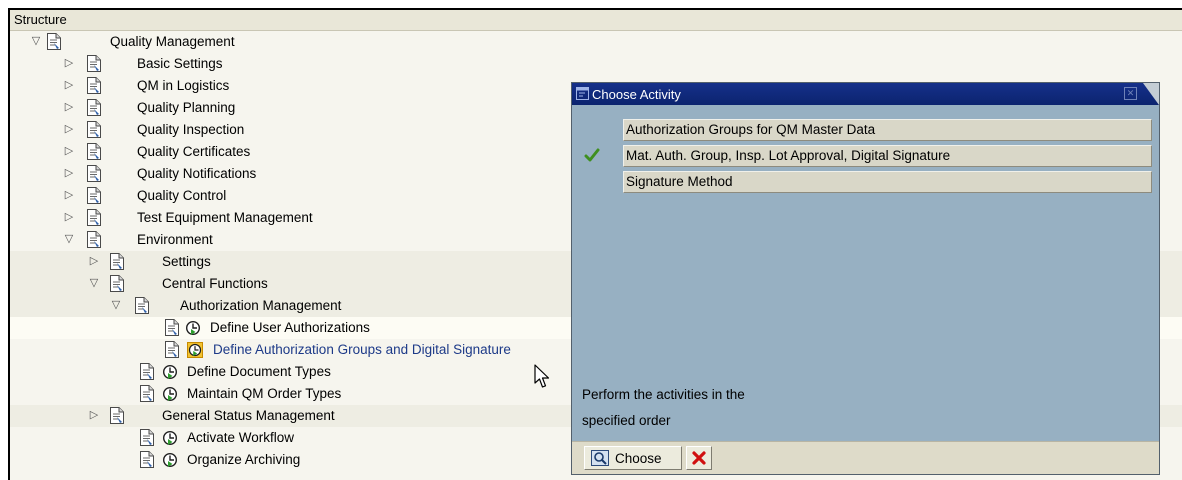  What do you see at coordinates (186, 261) in the screenshot?
I see `tree-item-label: Settings` at bounding box center [186, 261].